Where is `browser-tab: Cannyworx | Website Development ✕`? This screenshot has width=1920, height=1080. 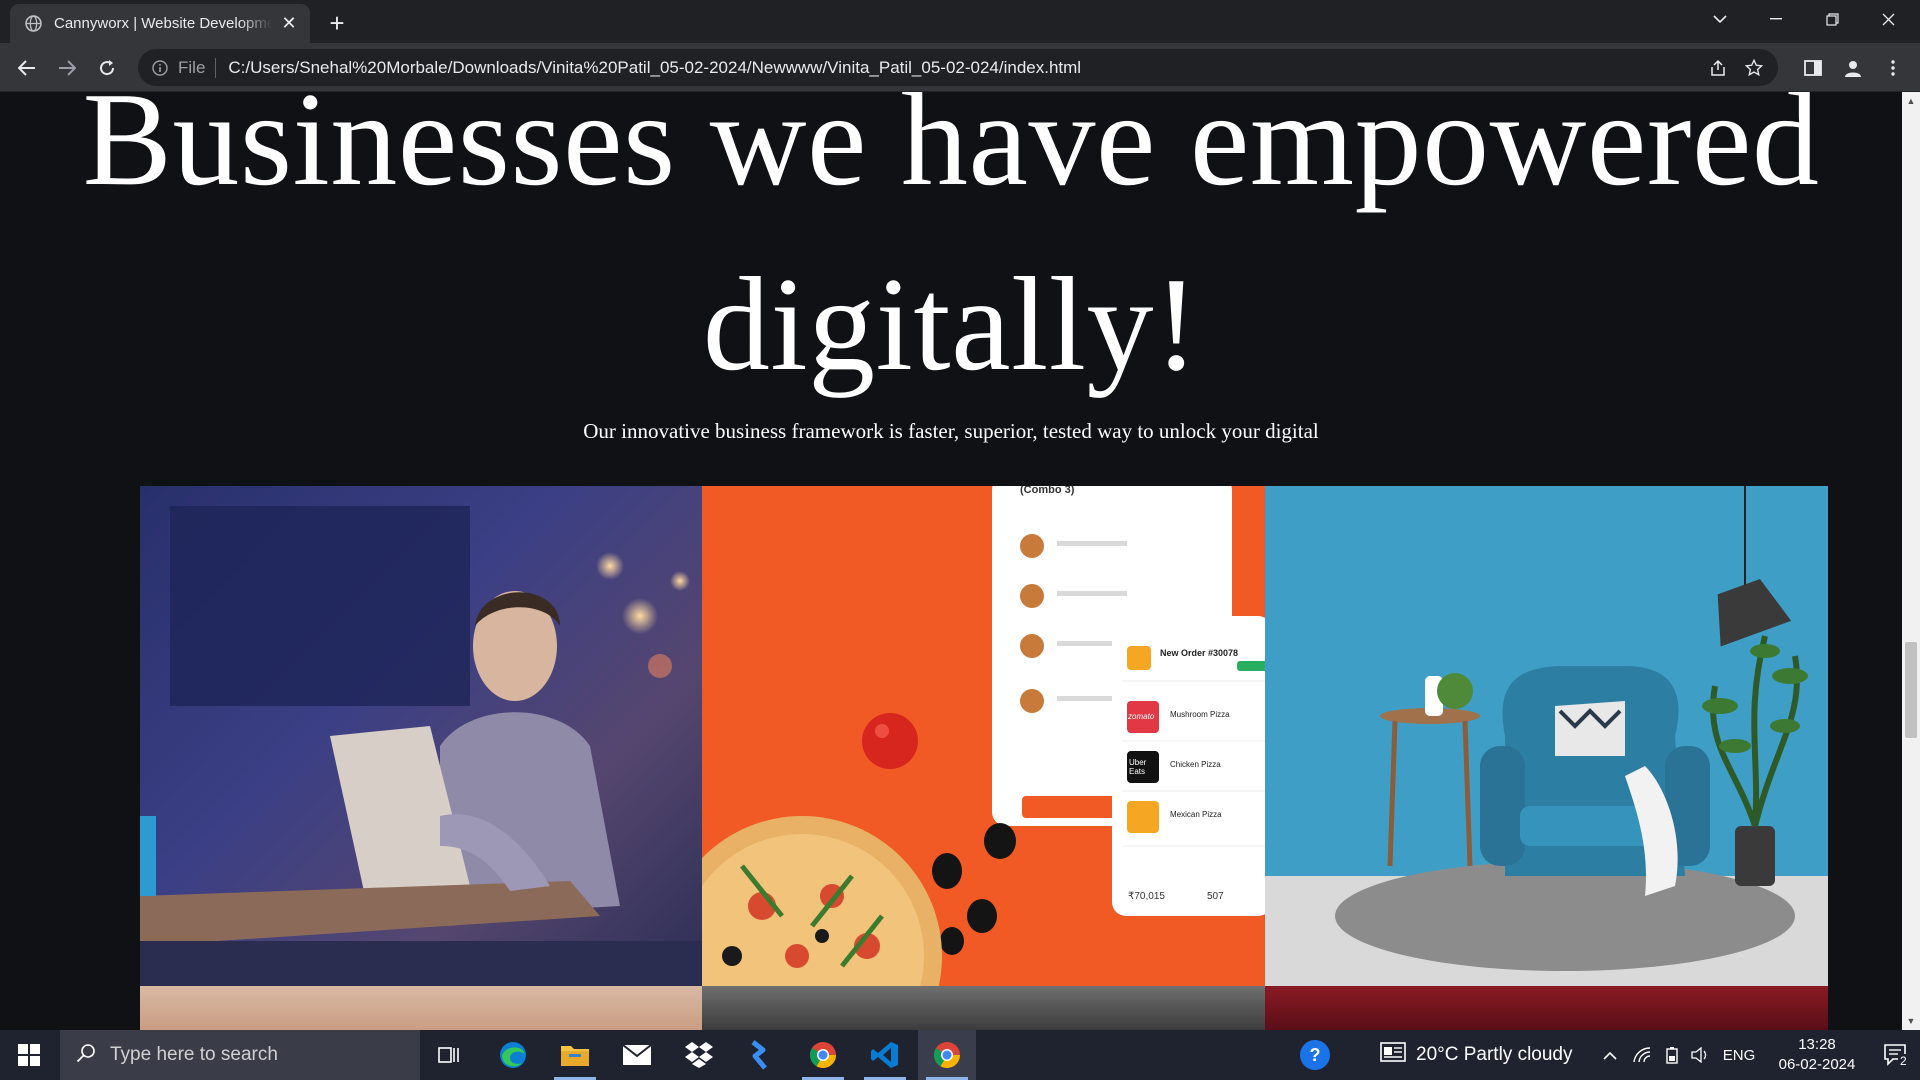 browser-tab: Cannyworx | Website Development ✕ is located at coordinates (160, 23).